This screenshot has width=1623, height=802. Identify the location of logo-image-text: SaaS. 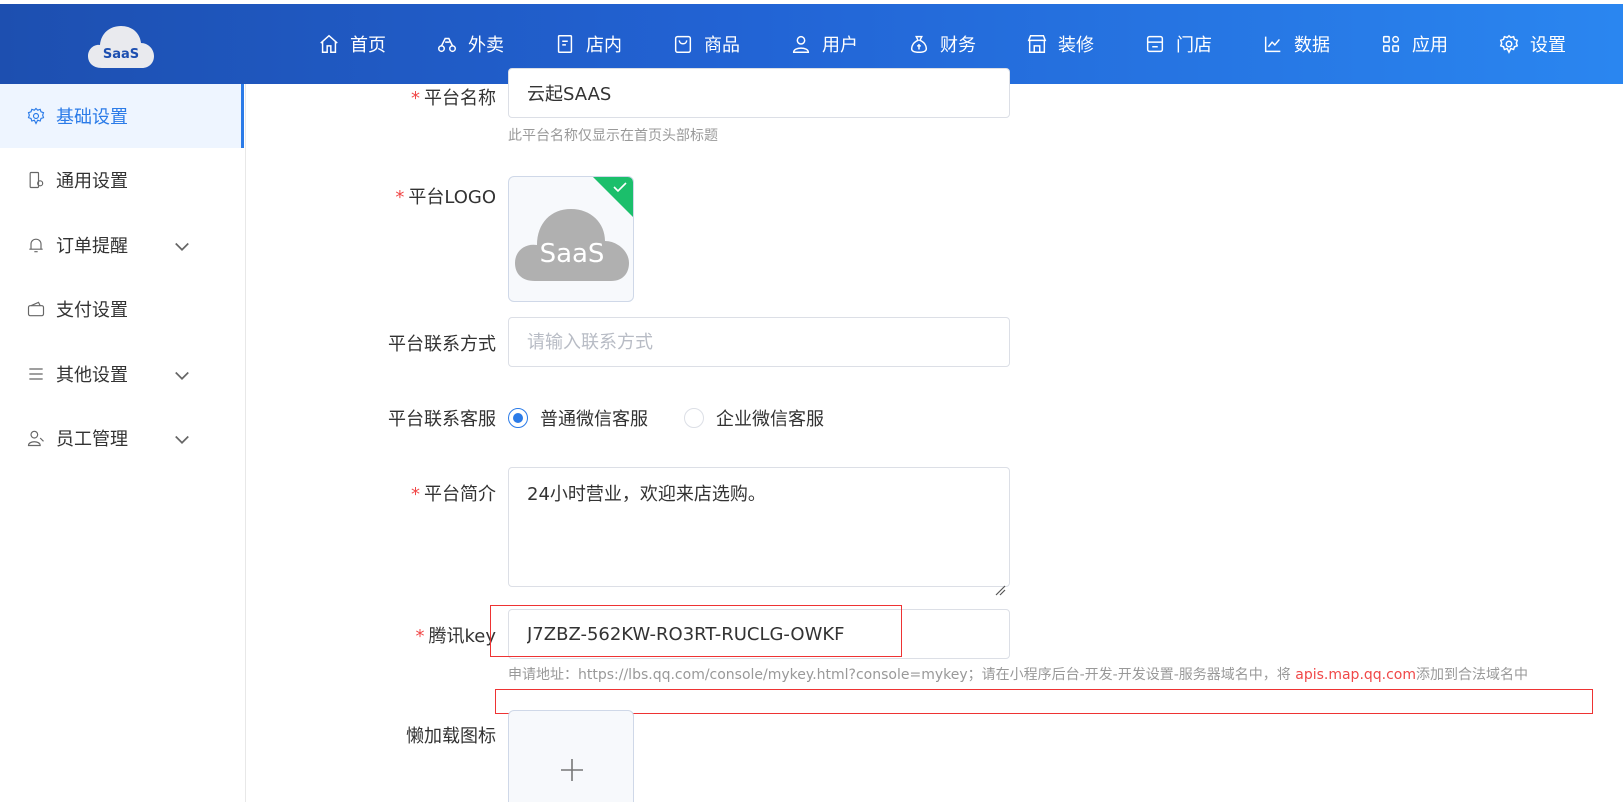
(572, 254).